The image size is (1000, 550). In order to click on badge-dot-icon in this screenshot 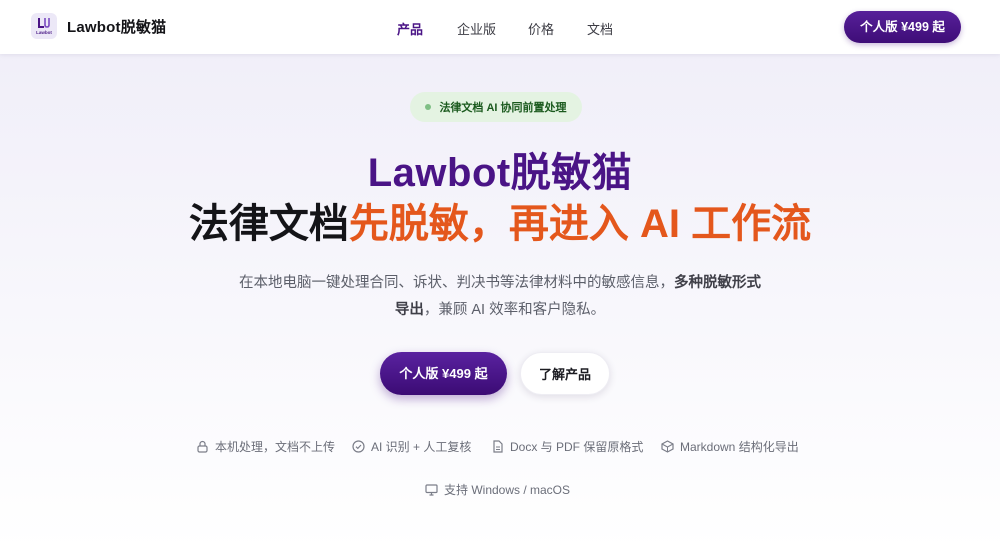, I will do `click(428, 107)`.